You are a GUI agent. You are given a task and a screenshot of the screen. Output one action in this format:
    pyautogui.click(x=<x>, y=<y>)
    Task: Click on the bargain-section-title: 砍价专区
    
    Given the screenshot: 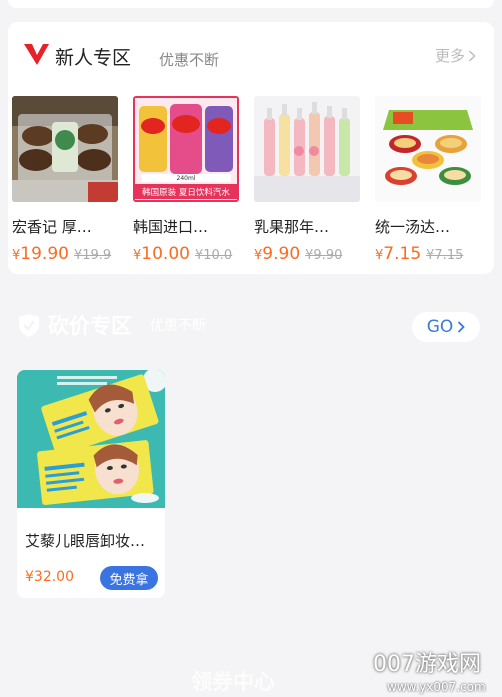 What is the action you would take?
    pyautogui.click(x=90, y=326)
    